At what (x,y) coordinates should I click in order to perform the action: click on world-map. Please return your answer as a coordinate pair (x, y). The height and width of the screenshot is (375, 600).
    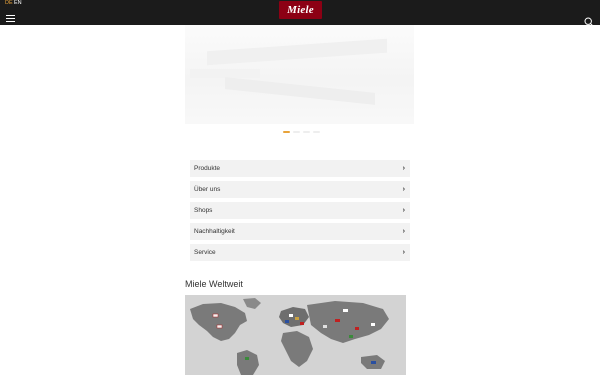
    Looking at the image, I should click on (295, 335).